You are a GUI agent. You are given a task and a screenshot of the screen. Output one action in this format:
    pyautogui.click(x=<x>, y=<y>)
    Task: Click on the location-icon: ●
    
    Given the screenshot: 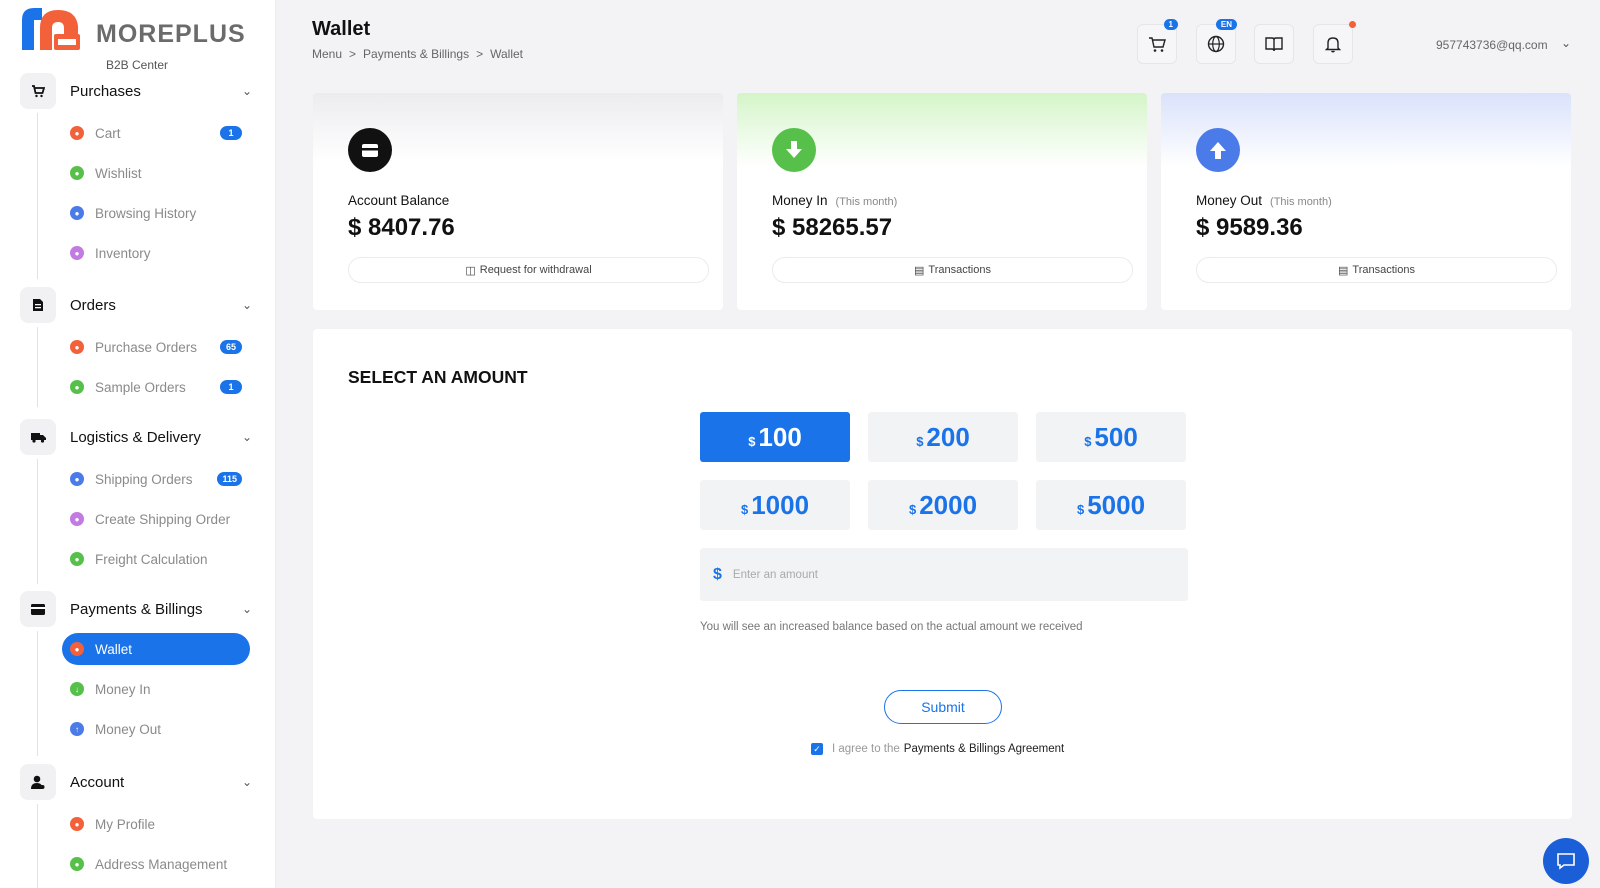 What is the action you would take?
    pyautogui.click(x=77, y=864)
    